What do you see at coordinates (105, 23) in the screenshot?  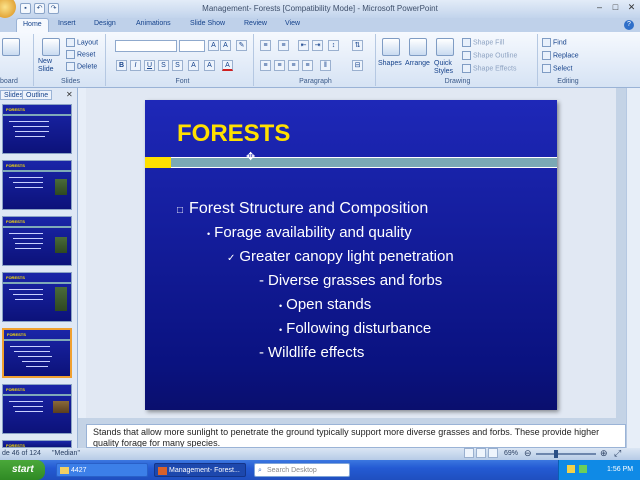 I see `tab-design: Design` at bounding box center [105, 23].